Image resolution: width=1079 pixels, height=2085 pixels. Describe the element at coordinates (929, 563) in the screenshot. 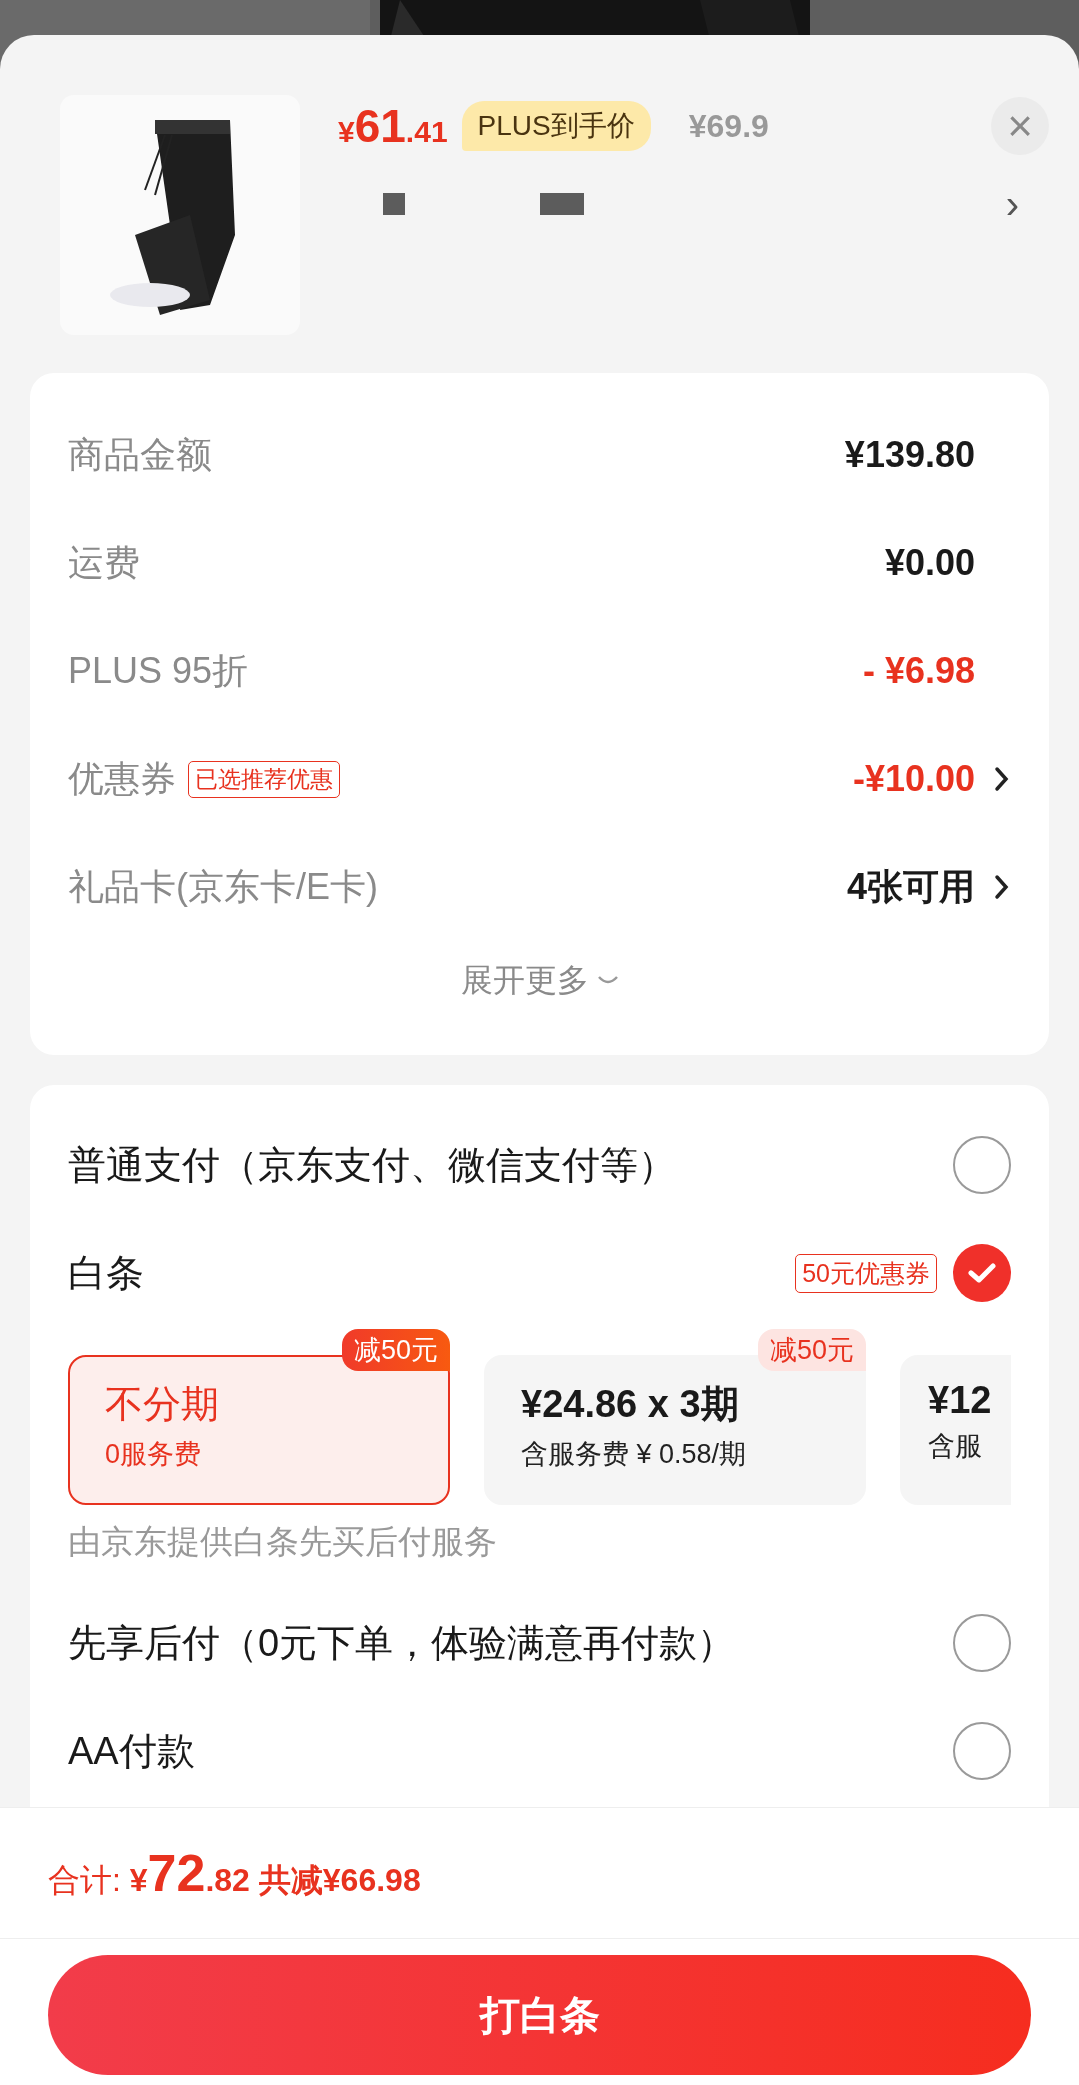

I see `fee-value: ¥0.00` at that location.